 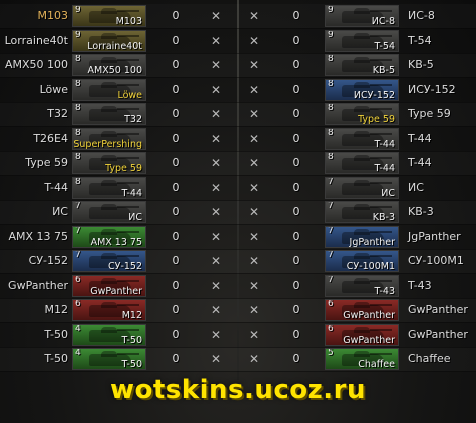 I want to click on vehicle-name: KB-3, so click(x=383, y=217).